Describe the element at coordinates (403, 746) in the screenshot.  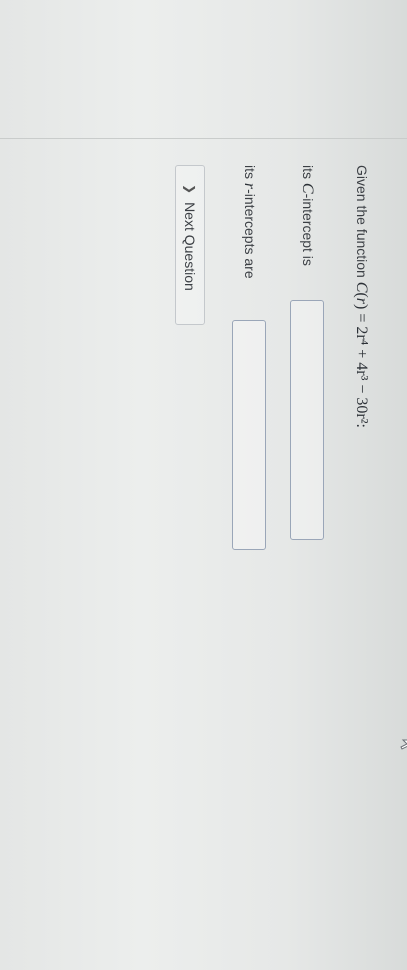
I see `mouse-cursor-icon` at that location.